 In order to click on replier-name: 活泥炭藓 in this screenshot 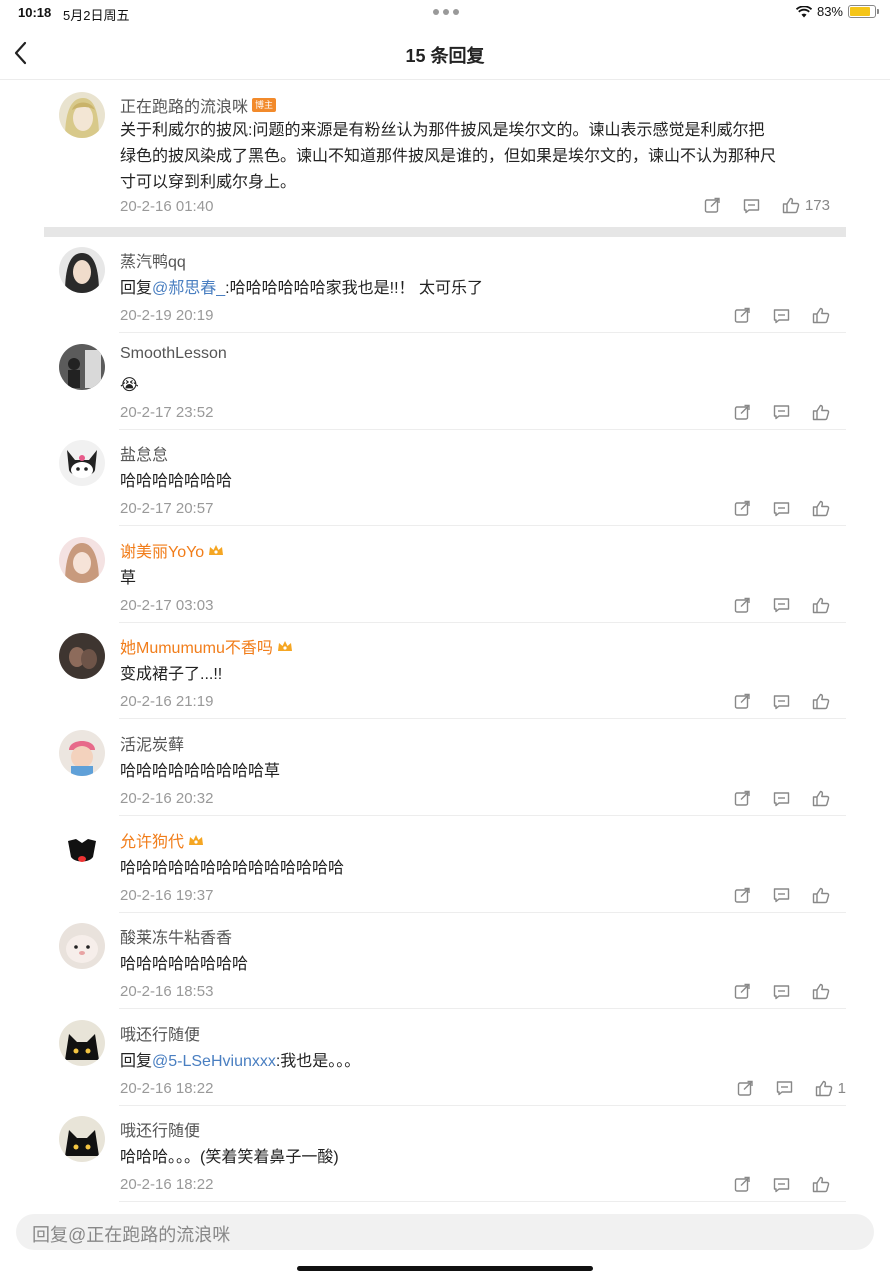, I will do `click(152, 743)`.